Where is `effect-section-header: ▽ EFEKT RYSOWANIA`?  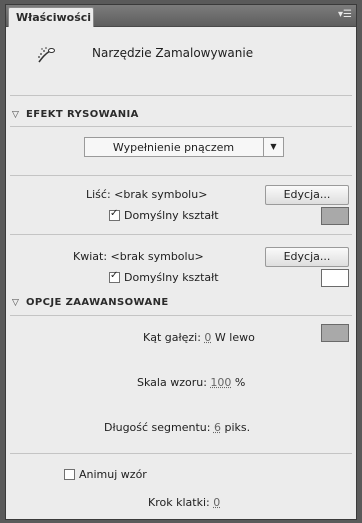 effect-section-header: ▽ EFEKT RYSOWANIA is located at coordinates (75, 114).